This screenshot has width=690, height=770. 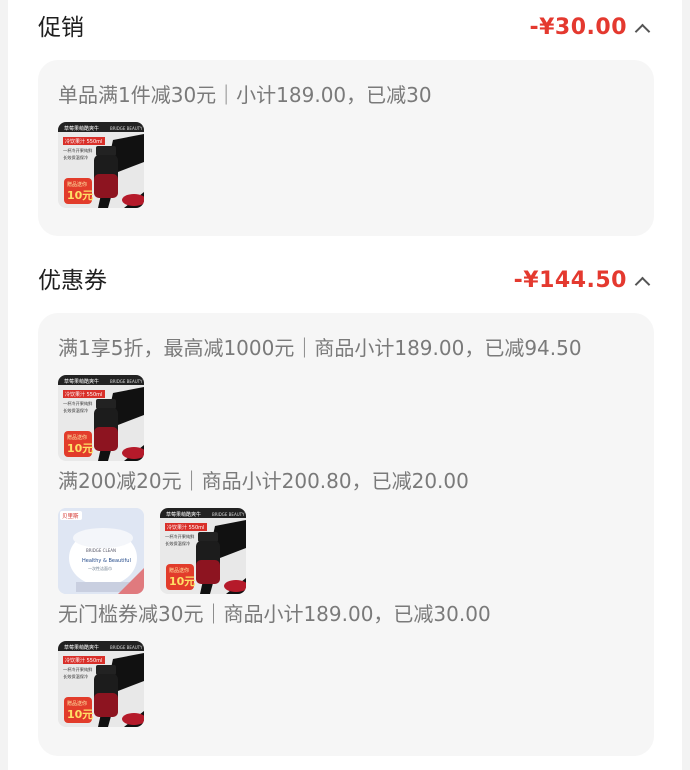 I want to click on towel-logo: BRIDGE CLEAN, so click(x=101, y=550).